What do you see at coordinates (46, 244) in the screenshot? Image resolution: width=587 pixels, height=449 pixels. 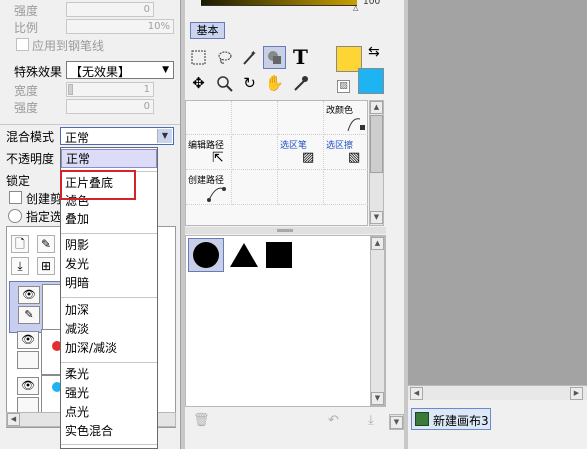 I see `pen-layer-icon: ✎` at bounding box center [46, 244].